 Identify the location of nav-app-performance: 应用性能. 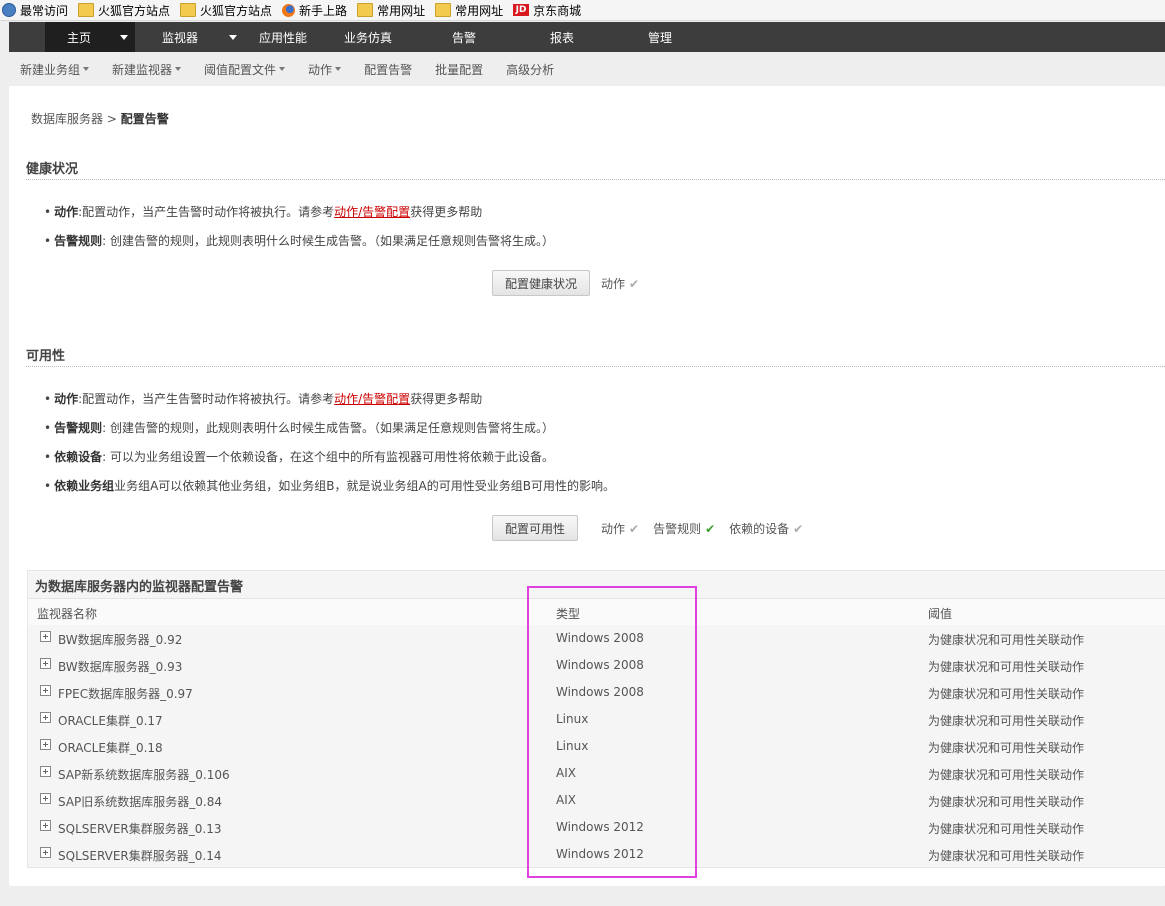
(283, 37).